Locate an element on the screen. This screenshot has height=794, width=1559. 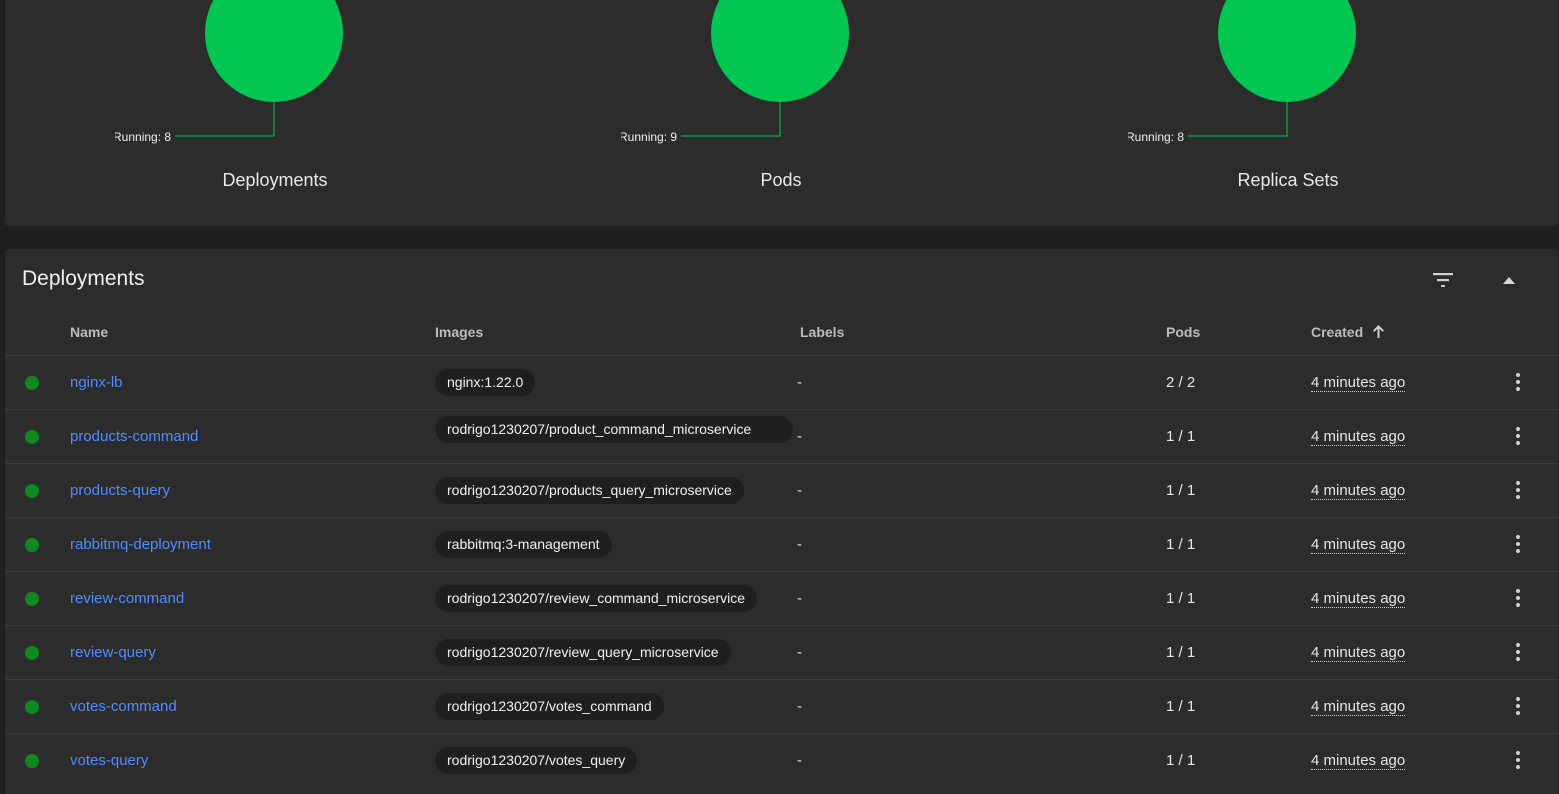
image-chip: rodrigo1230207/votes_command is located at coordinates (549, 706).